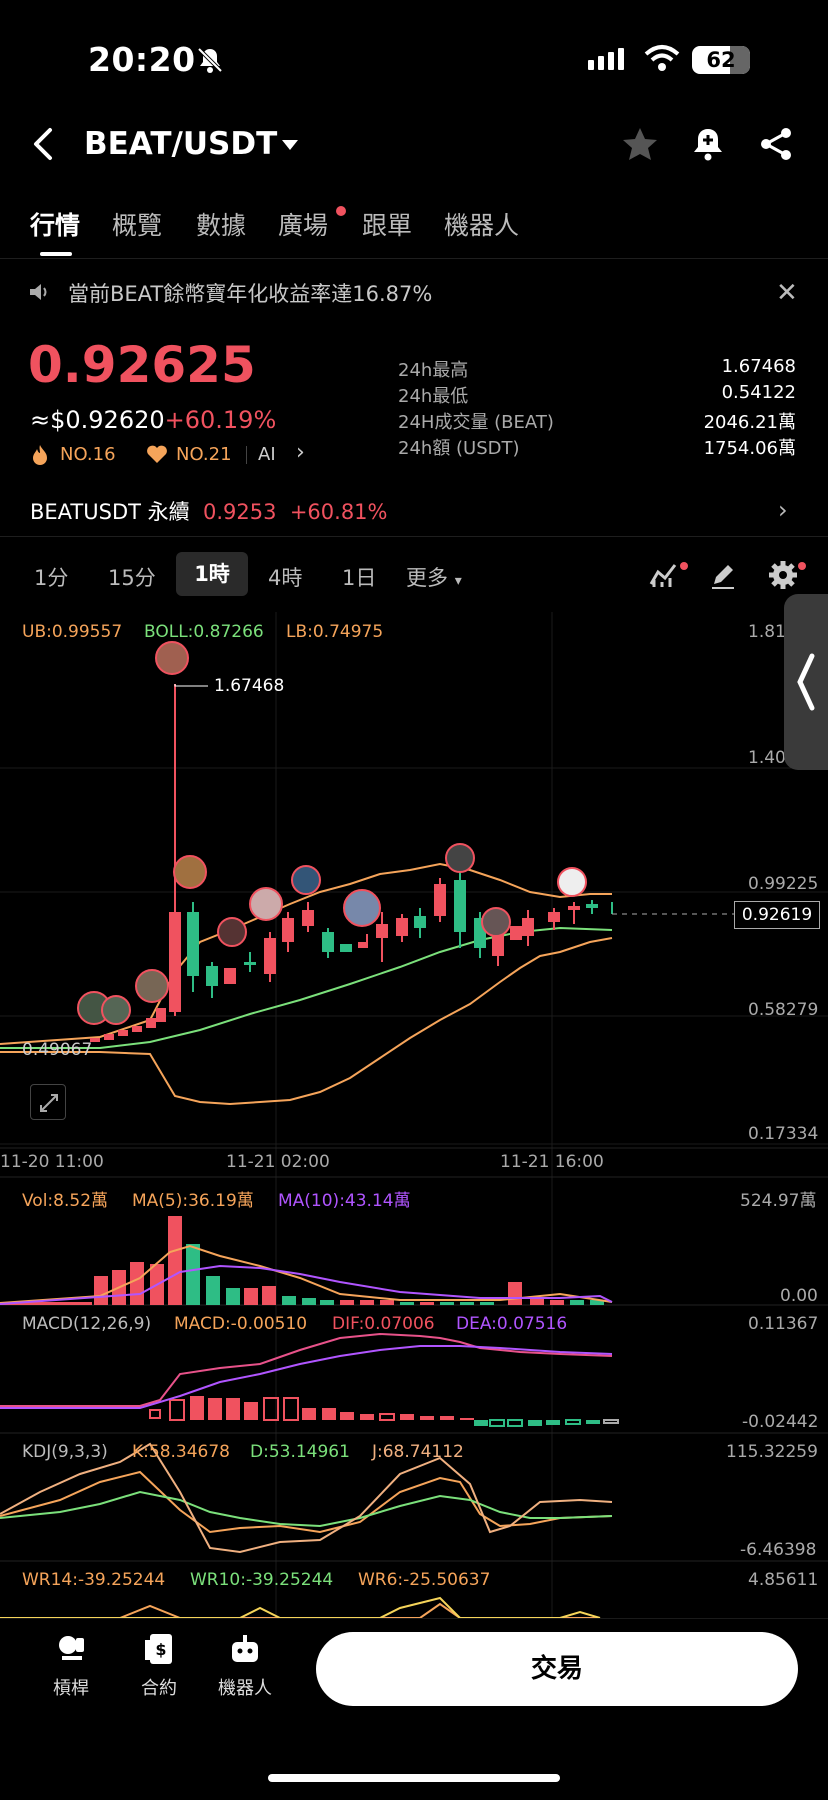  What do you see at coordinates (159, 1666) in the screenshot?
I see `nav-futures: $ 合約` at bounding box center [159, 1666].